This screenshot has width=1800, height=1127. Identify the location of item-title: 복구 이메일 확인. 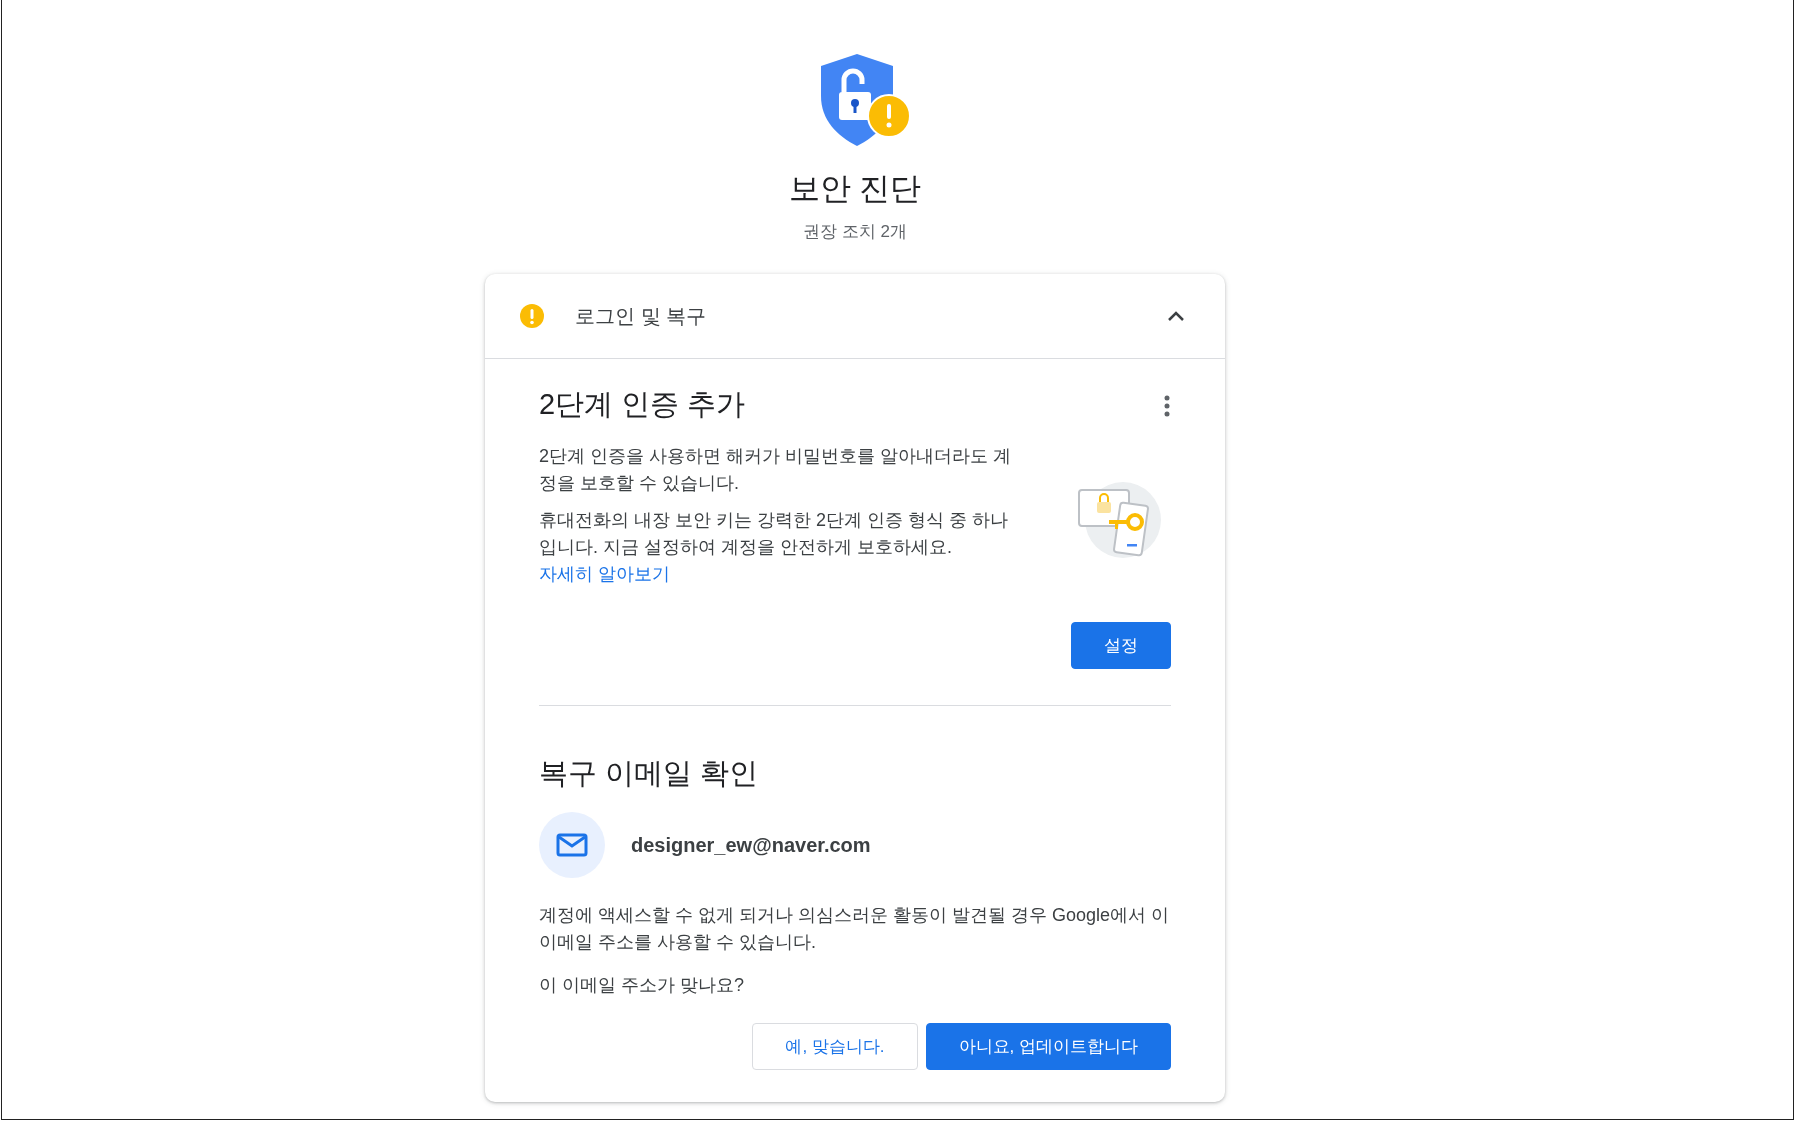
(649, 773).